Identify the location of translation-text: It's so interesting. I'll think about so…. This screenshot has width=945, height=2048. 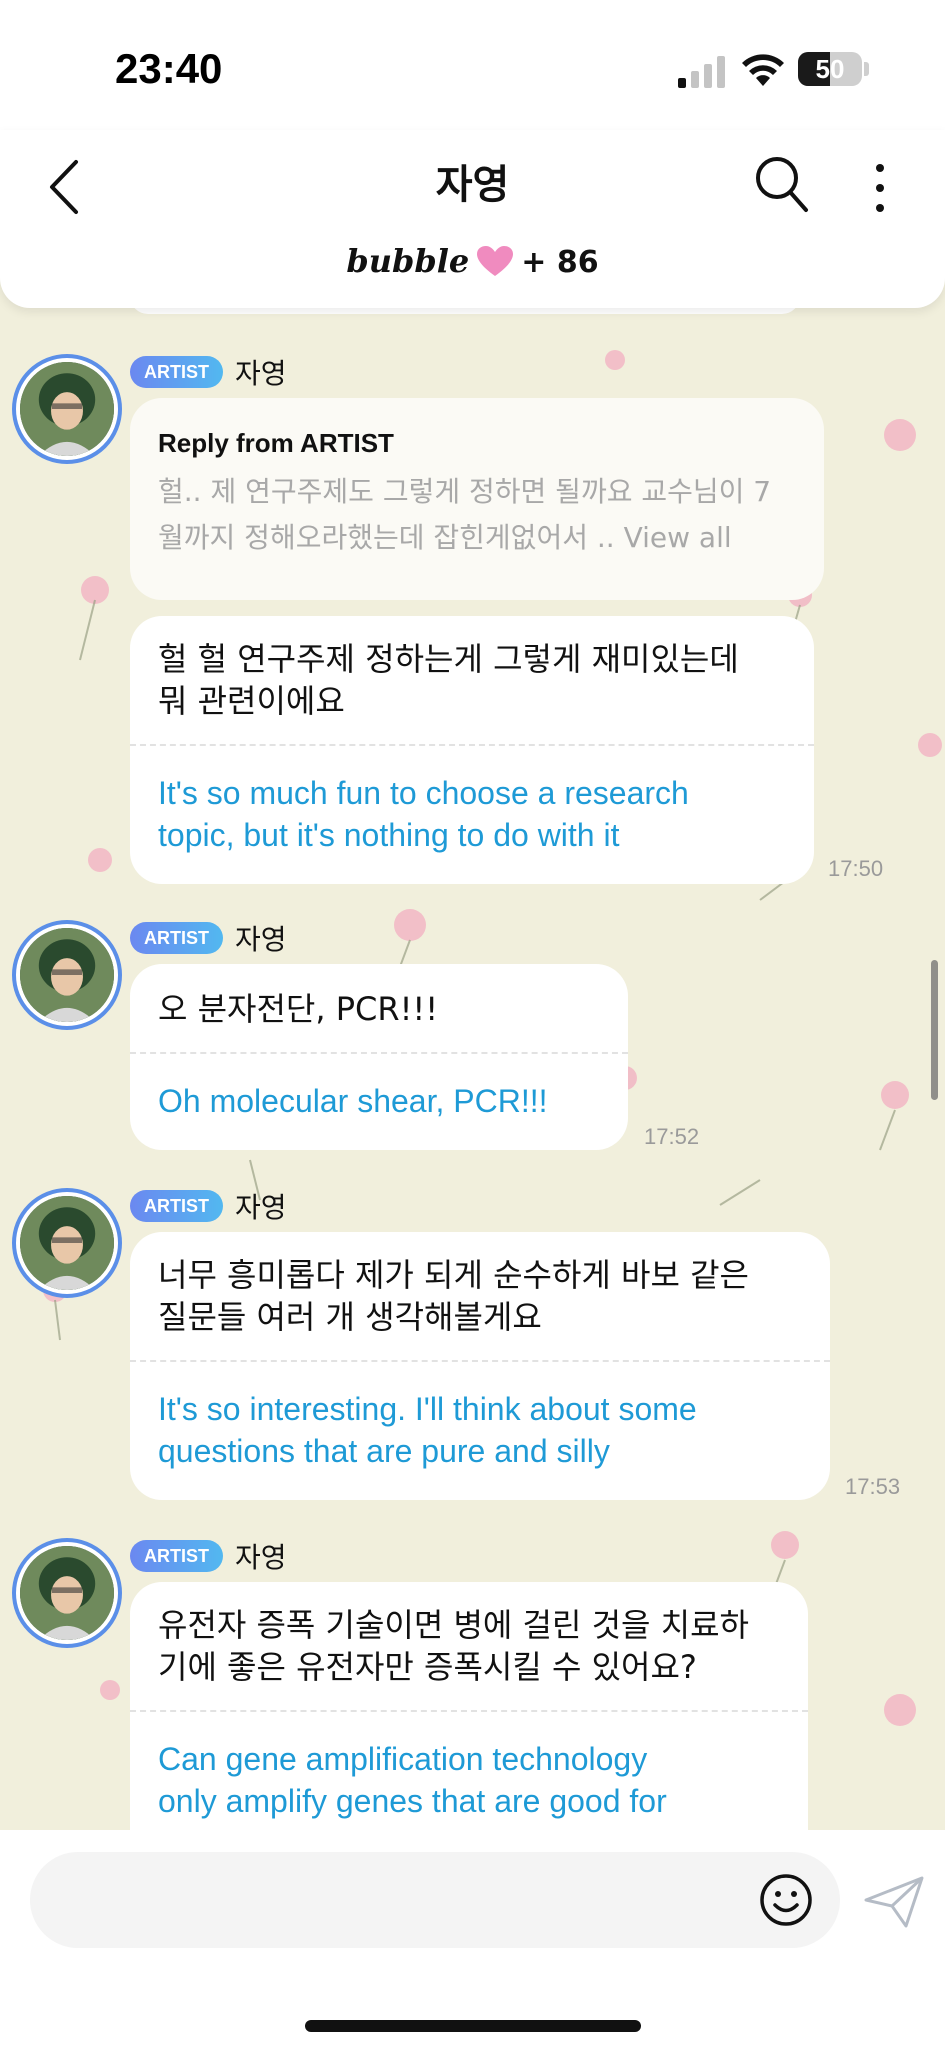
(480, 1430).